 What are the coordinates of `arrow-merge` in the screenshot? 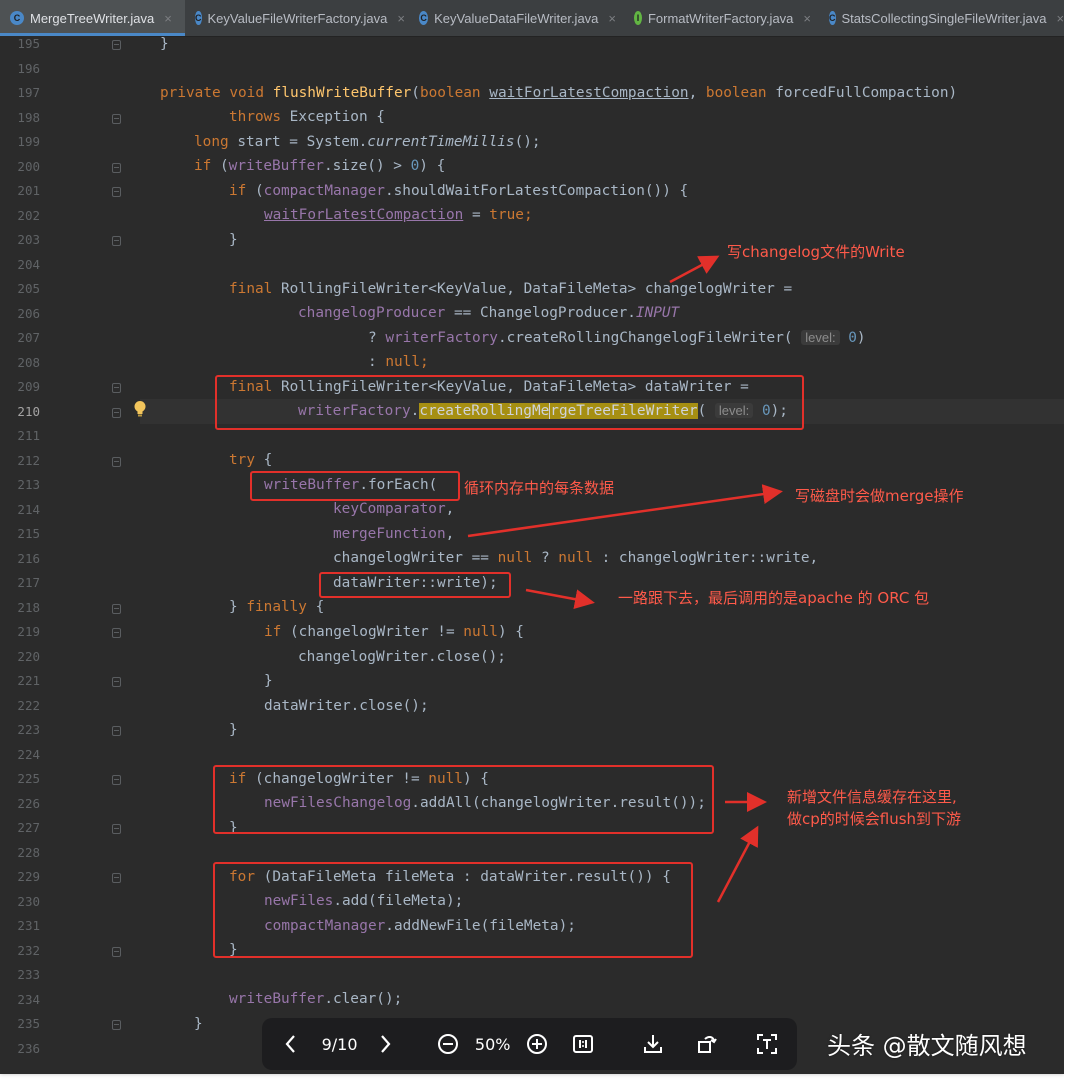 It's located at (625, 511).